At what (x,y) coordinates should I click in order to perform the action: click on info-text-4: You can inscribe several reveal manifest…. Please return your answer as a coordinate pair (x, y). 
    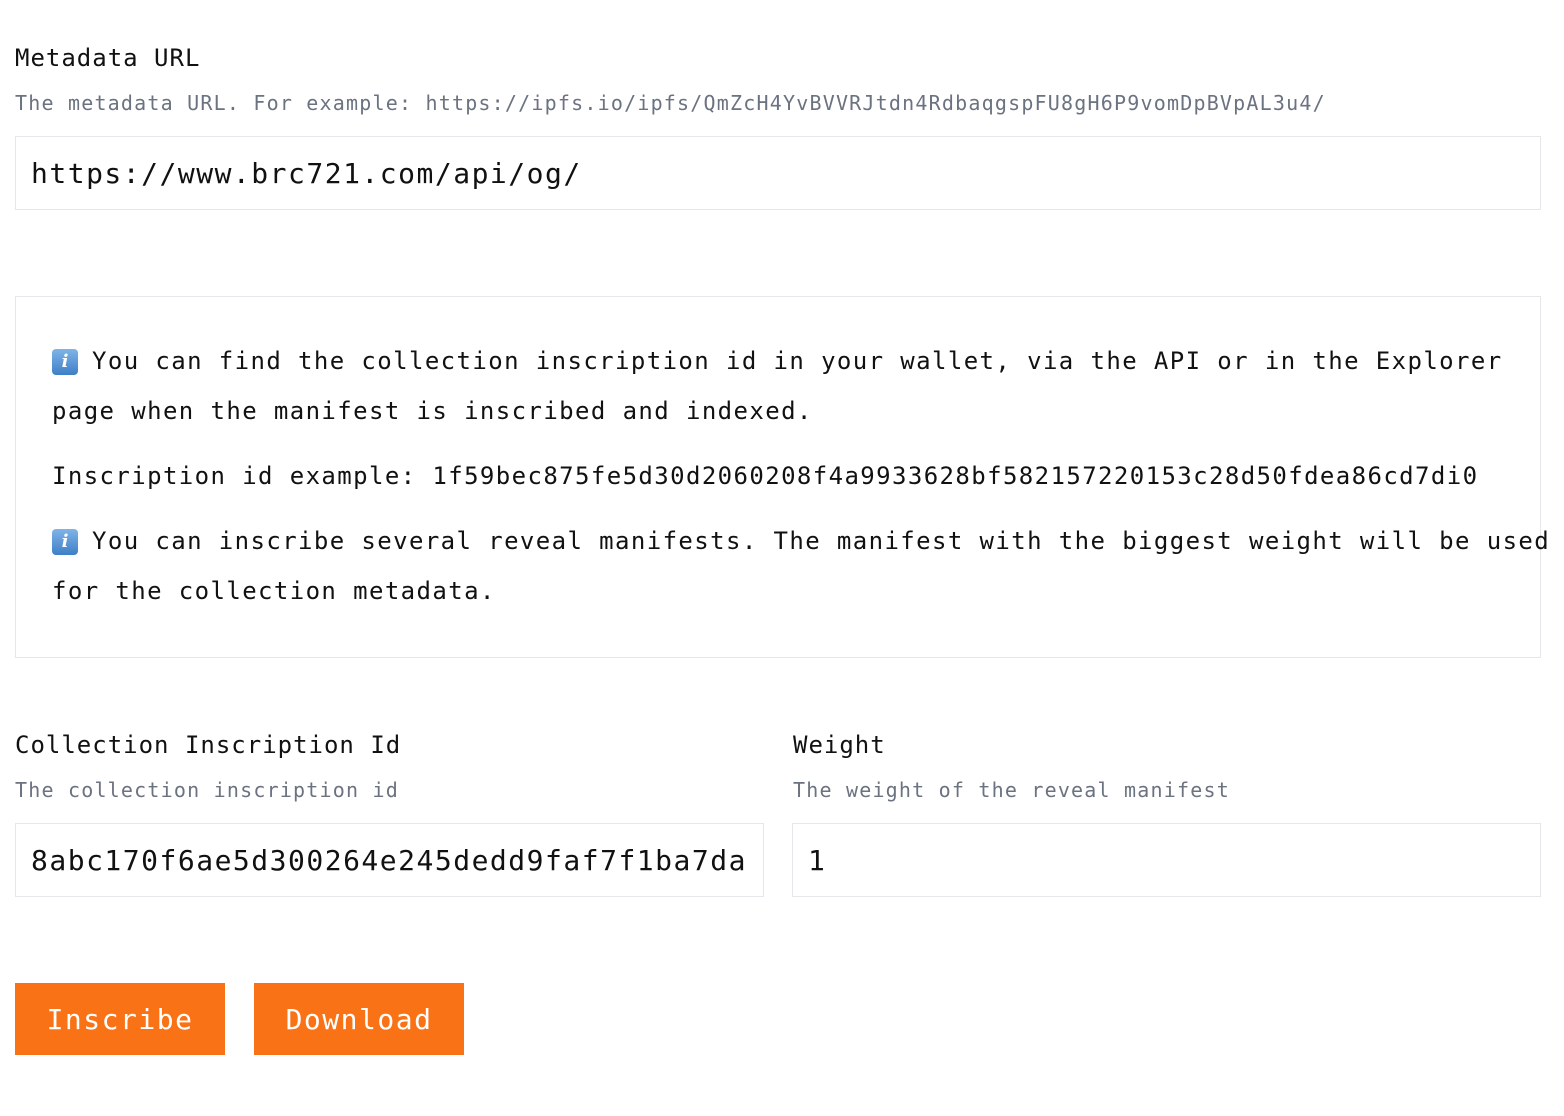
    Looking at the image, I should click on (821, 541).